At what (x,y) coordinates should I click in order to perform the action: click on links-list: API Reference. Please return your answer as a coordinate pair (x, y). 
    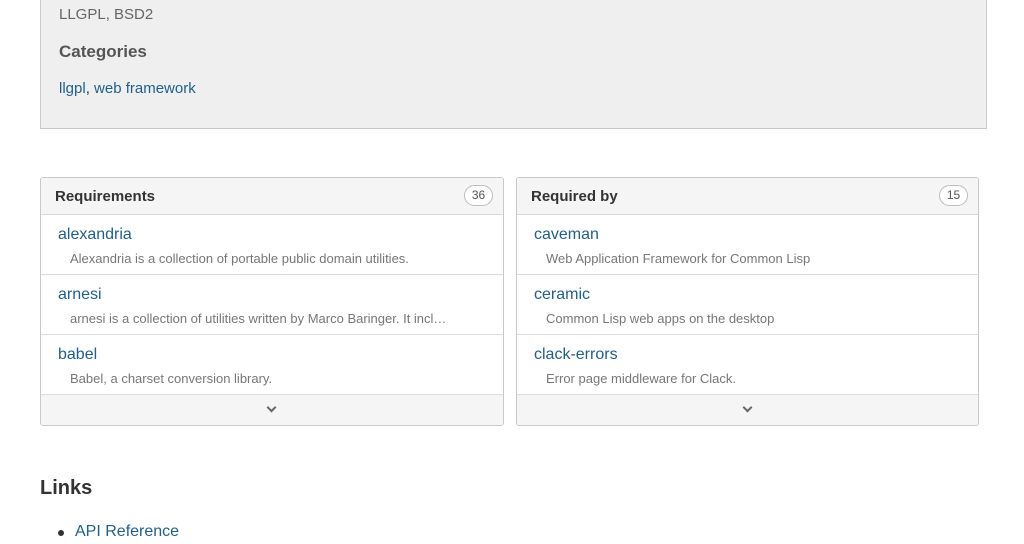
    Looking at the image, I should click on (109, 532).